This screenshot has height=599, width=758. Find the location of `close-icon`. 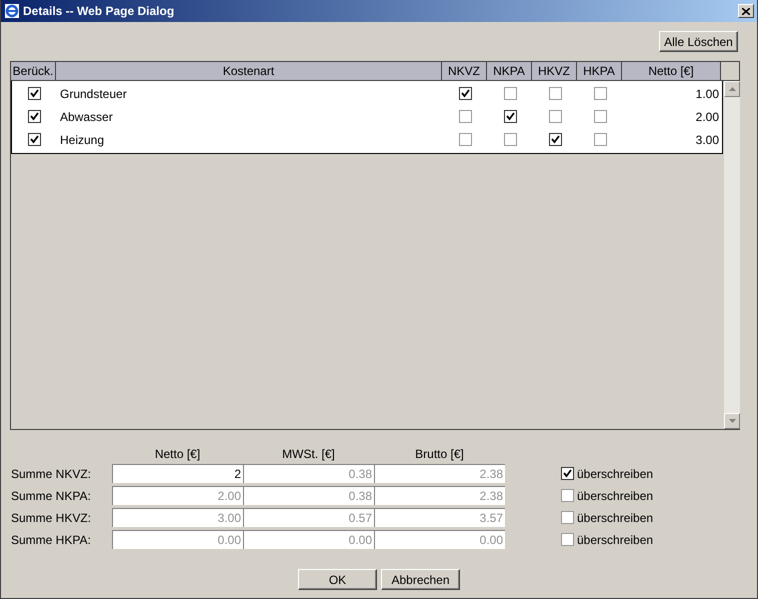

close-icon is located at coordinates (746, 11).